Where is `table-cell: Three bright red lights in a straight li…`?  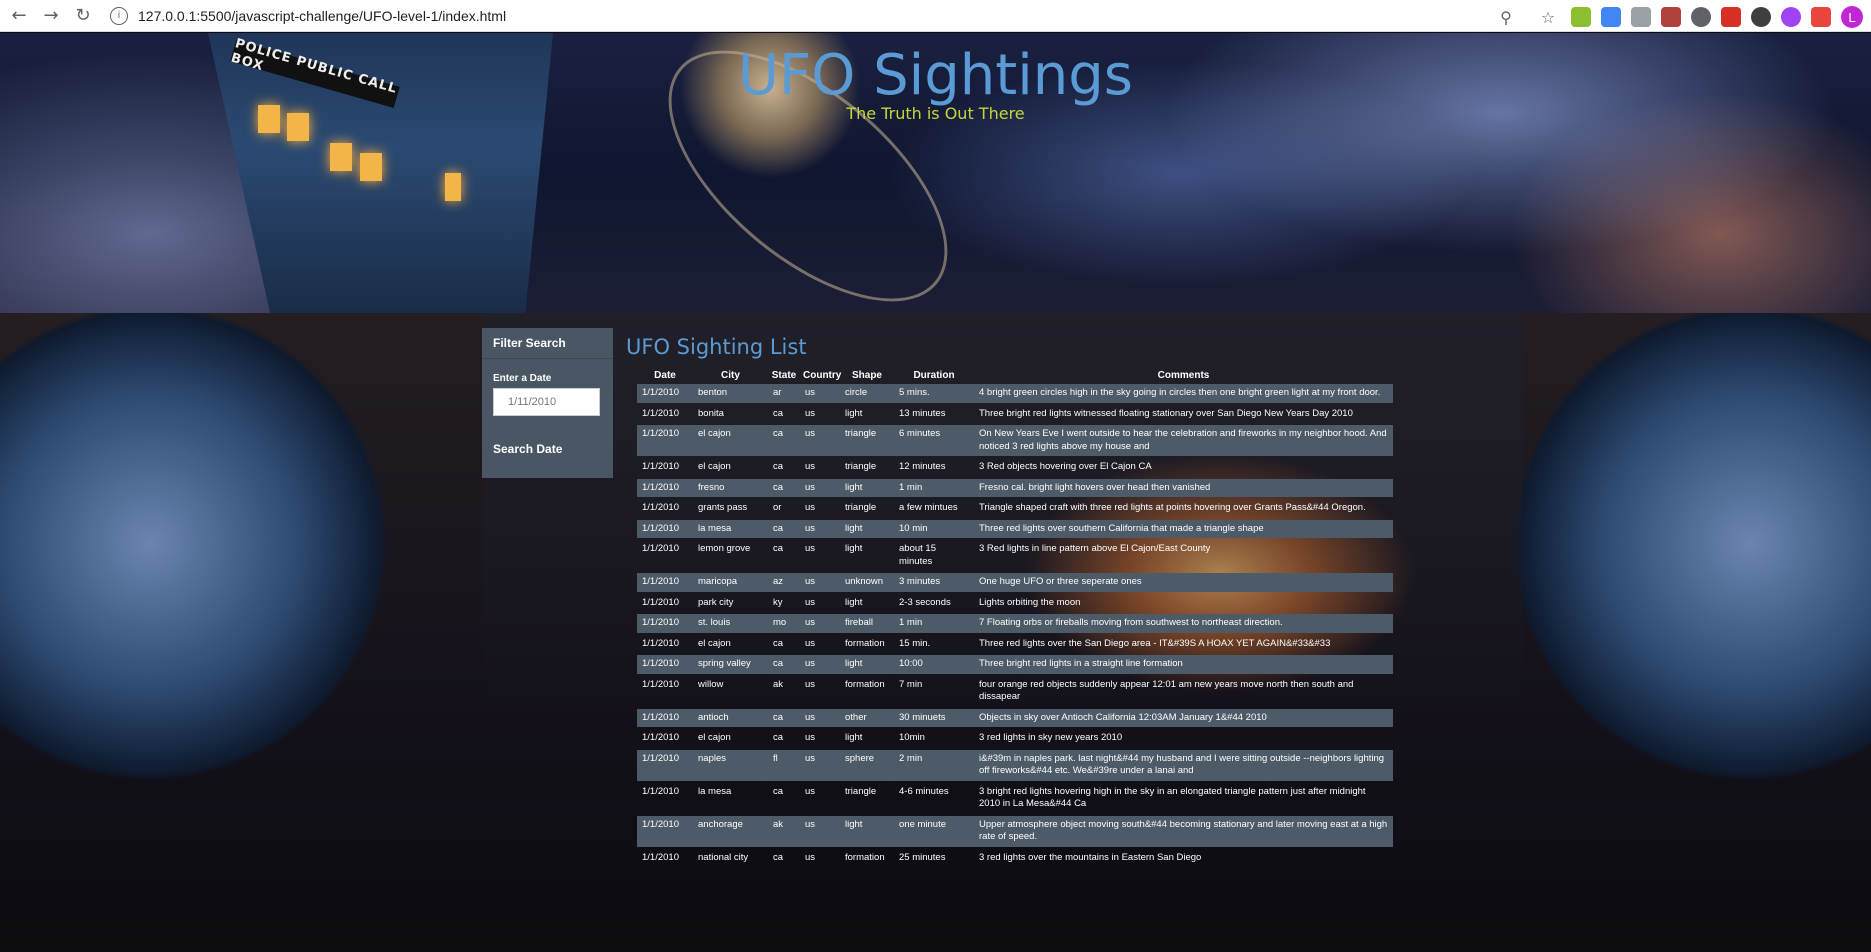
table-cell: Three bright red lights in a straight li… is located at coordinates (1183, 664).